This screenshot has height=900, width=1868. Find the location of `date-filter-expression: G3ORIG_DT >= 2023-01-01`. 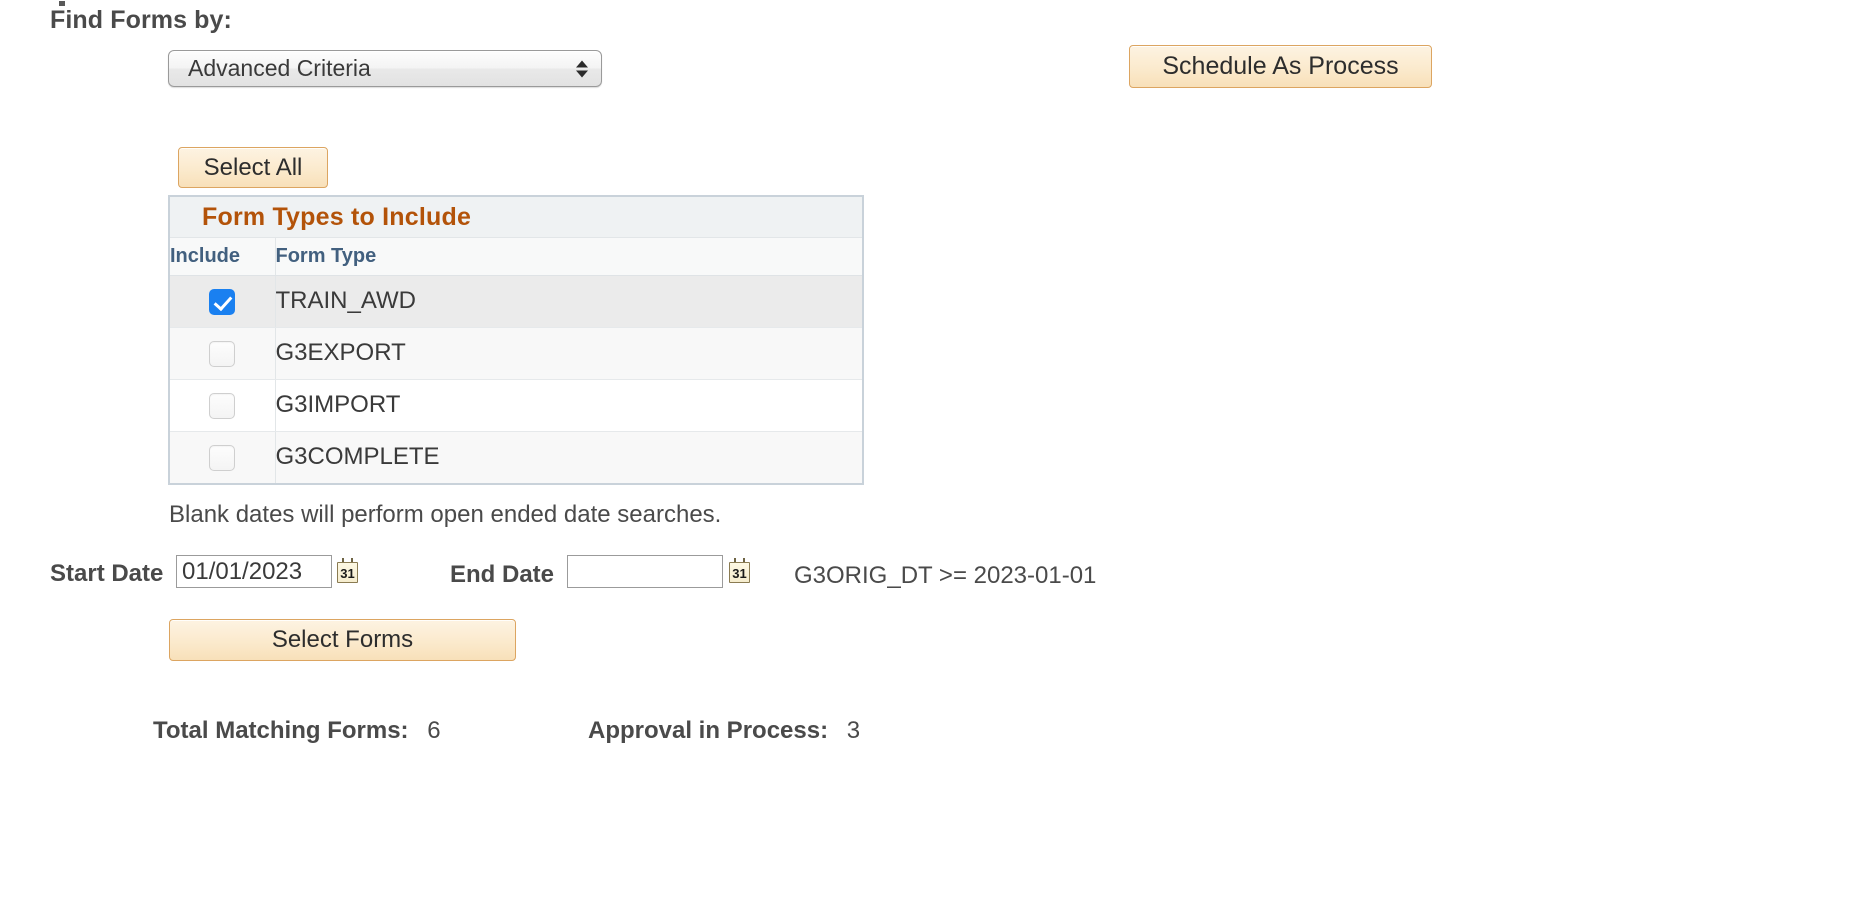

date-filter-expression: G3ORIG_DT >= 2023-01-01 is located at coordinates (945, 575).